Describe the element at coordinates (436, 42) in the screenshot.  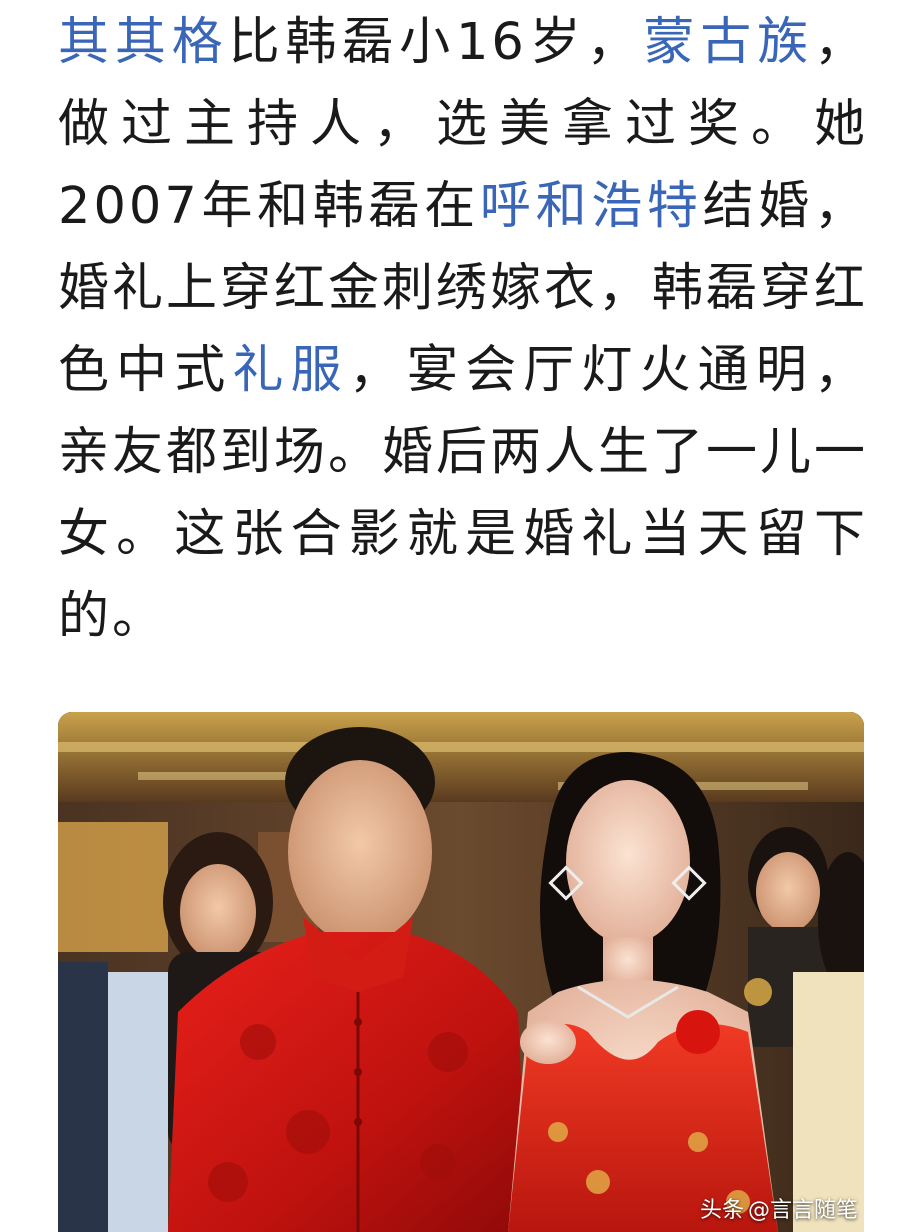
I see `text-segment: 比韩磊小16岁，` at that location.